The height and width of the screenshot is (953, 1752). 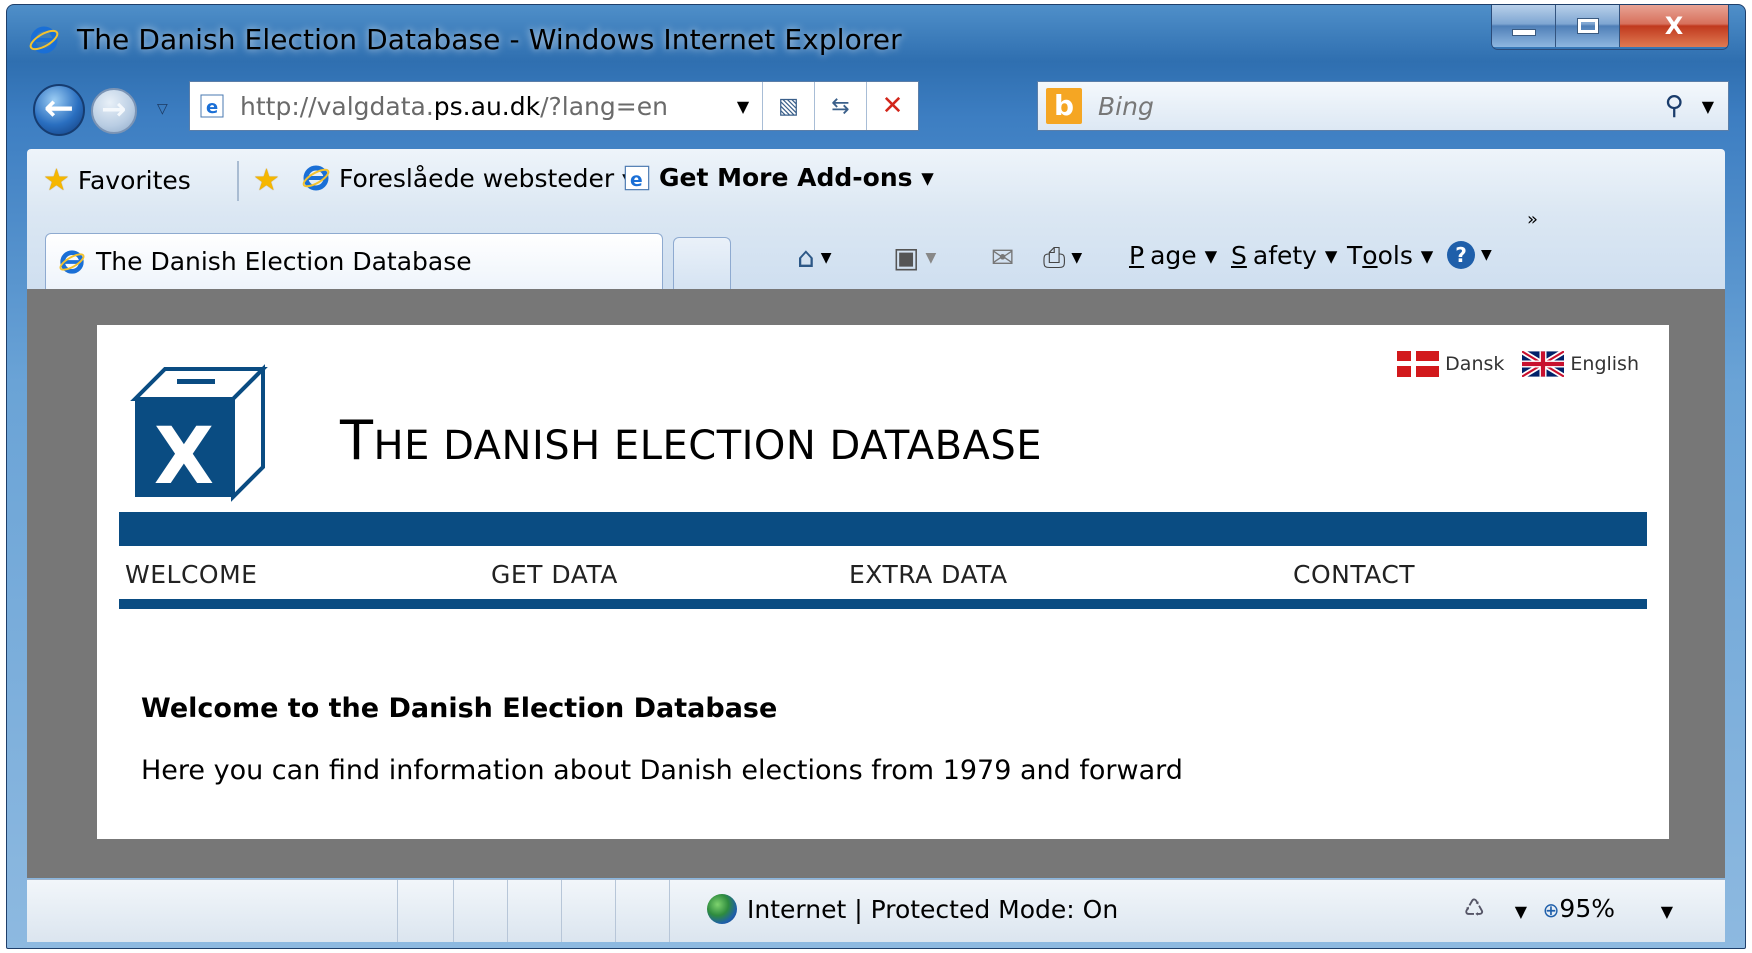 What do you see at coordinates (1354, 574) in the screenshot?
I see `menu-item-contact: CONTACT` at bounding box center [1354, 574].